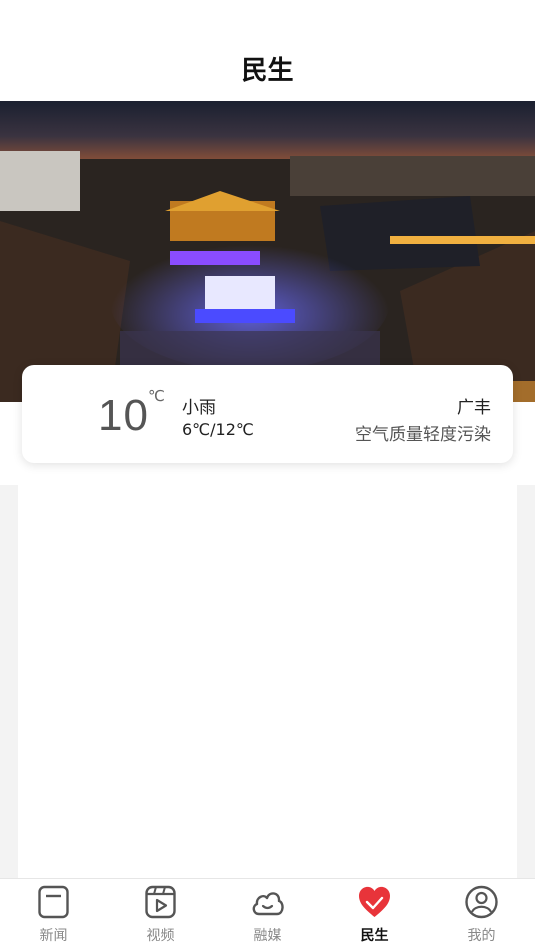  What do you see at coordinates (218, 429) in the screenshot?
I see `temperature-range: 6℃/12℃` at bounding box center [218, 429].